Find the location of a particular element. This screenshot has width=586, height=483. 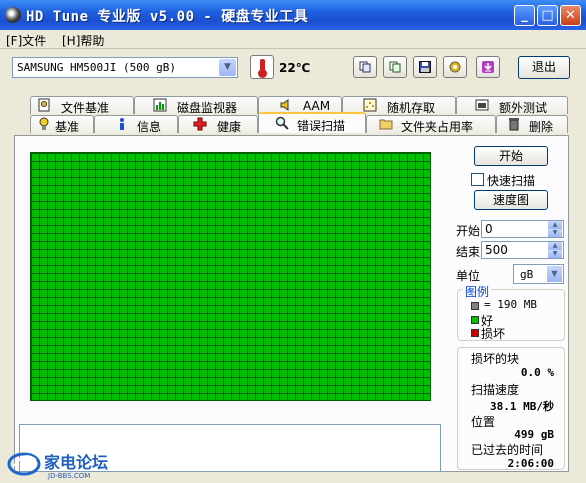

start-value: 0 is located at coordinates (489, 229).